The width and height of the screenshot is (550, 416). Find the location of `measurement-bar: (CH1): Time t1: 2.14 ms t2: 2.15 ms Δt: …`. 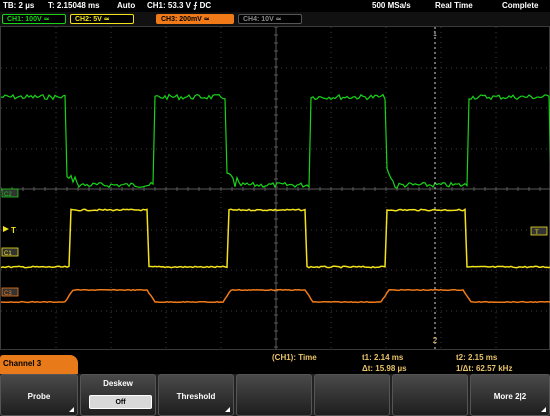

measurement-bar: (CH1): Time t1: 2.14 ms t2: 2.15 ms Δt: … is located at coordinates (275, 362).